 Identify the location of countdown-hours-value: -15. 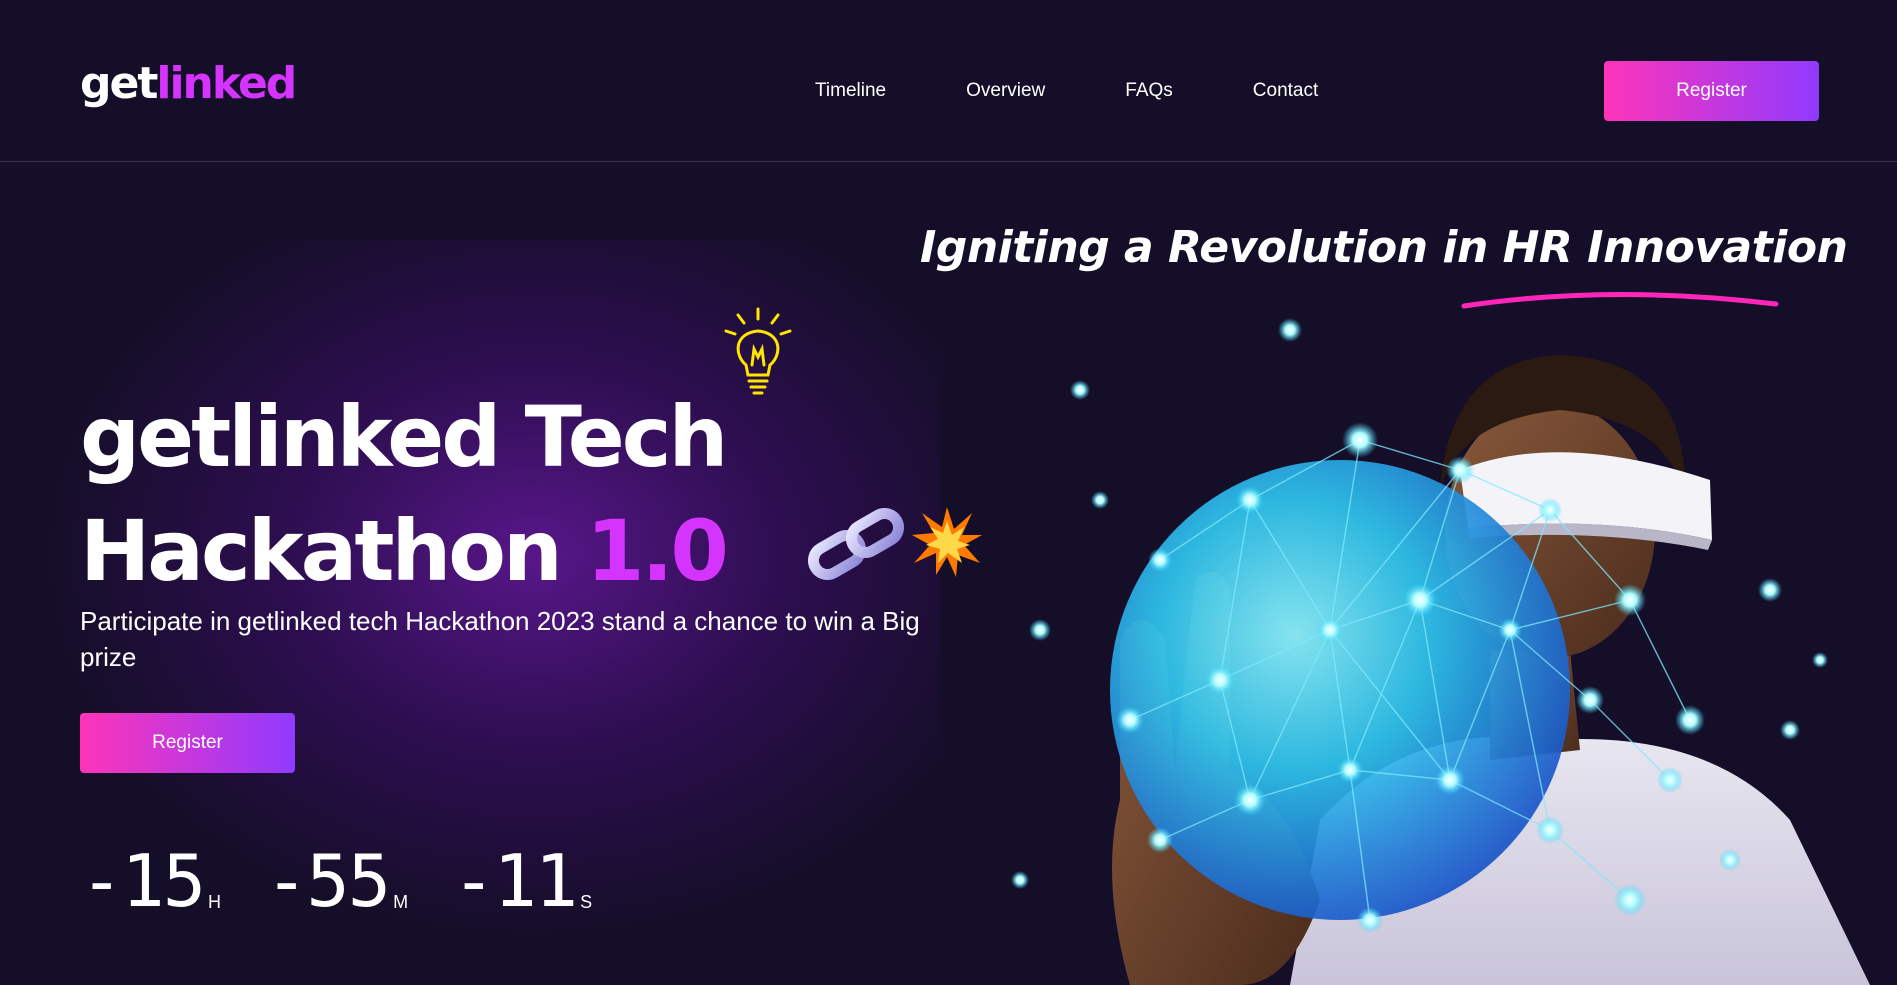
(143, 881).